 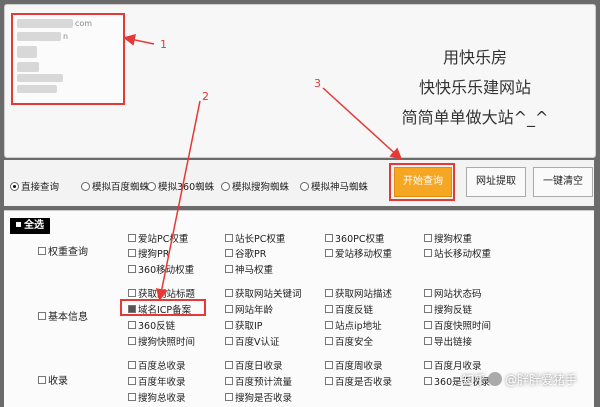 What do you see at coordinates (520, 379) in the screenshot?
I see `watermark: 知乎 @胖胖爱猪手` at bounding box center [520, 379].